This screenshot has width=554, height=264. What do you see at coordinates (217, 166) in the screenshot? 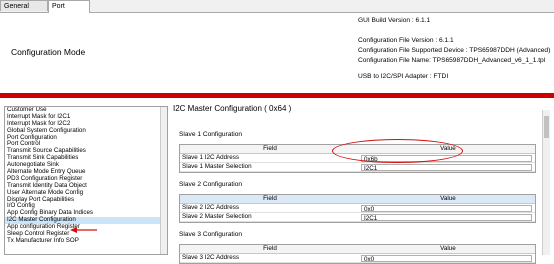
I see `field-label: Slave 1 Master Selection` at bounding box center [217, 166].